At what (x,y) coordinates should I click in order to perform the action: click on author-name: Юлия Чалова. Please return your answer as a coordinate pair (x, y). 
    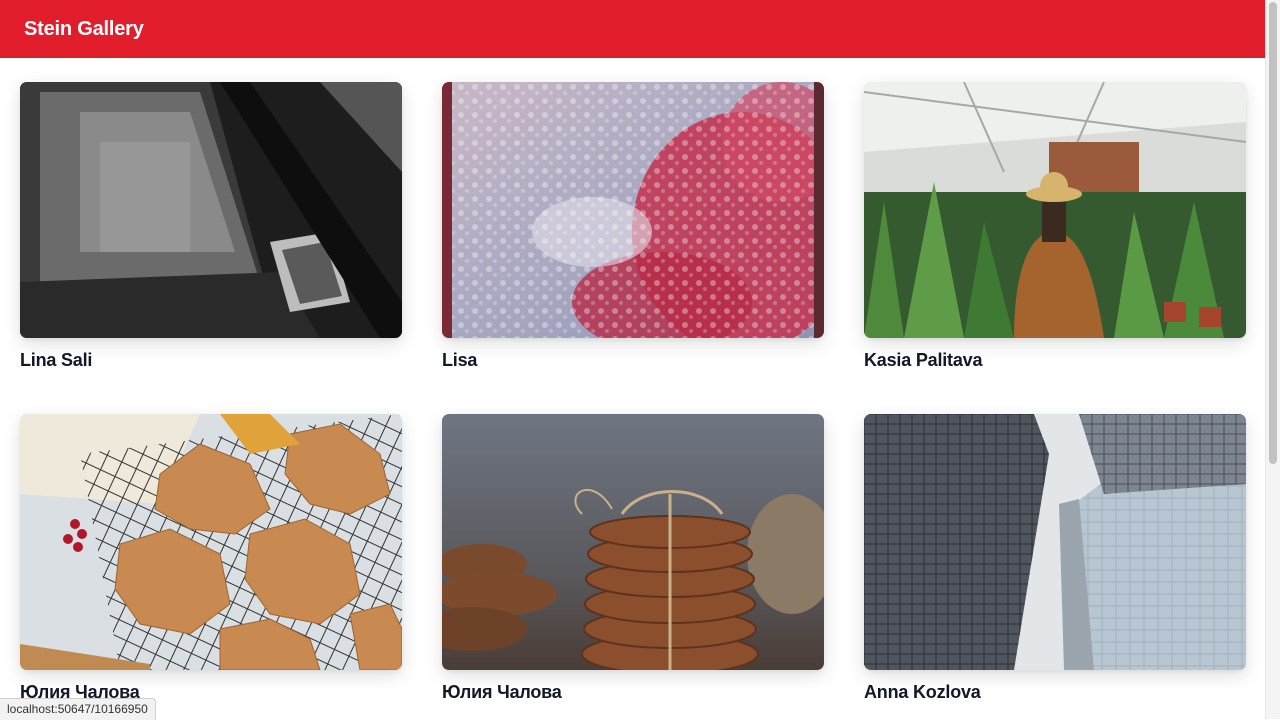
    Looking at the image, I should click on (502, 692).